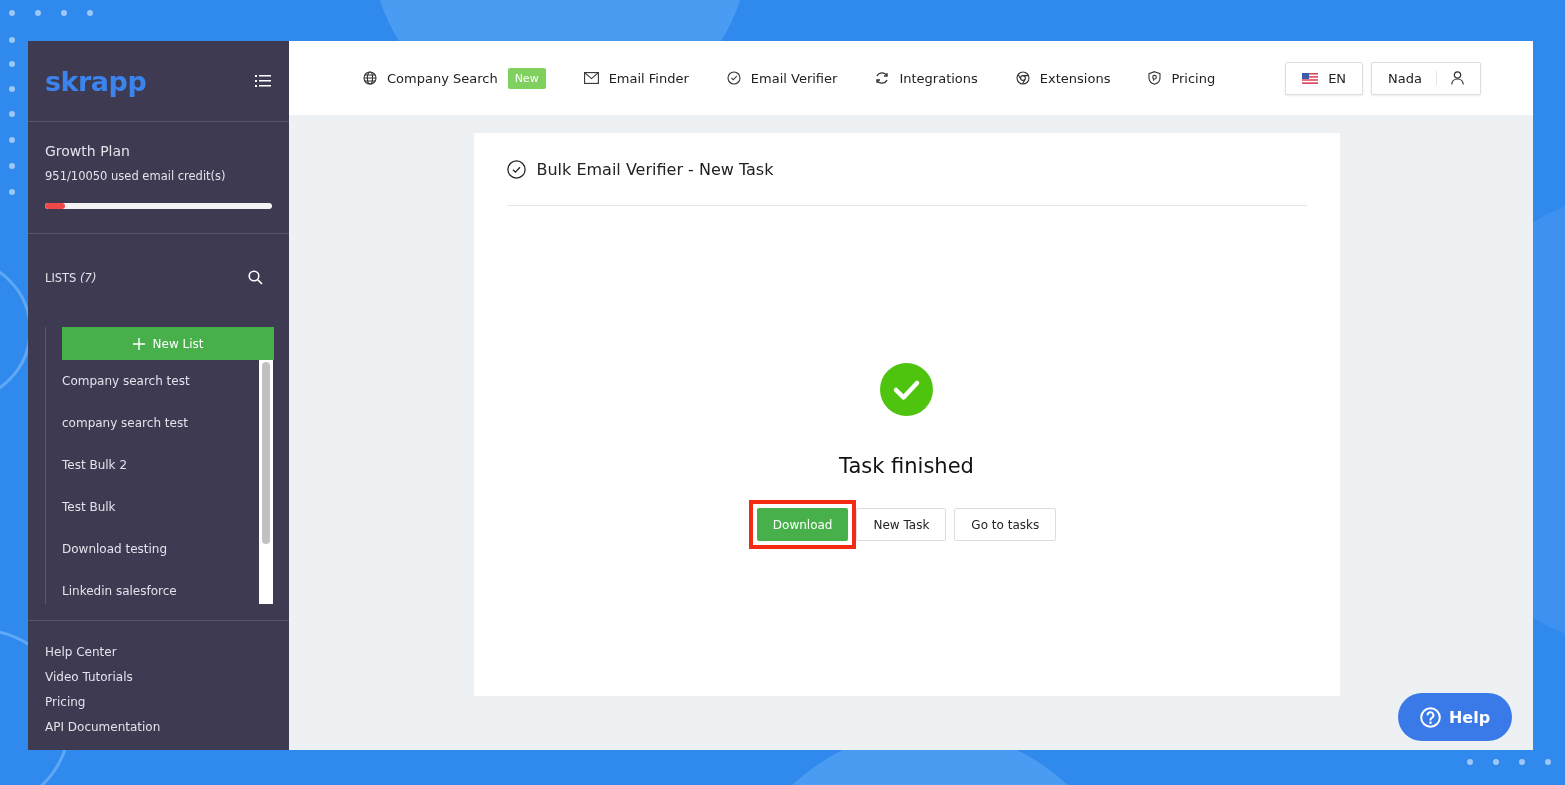 The width and height of the screenshot is (1565, 785). I want to click on list-item: company search test, so click(160, 423).